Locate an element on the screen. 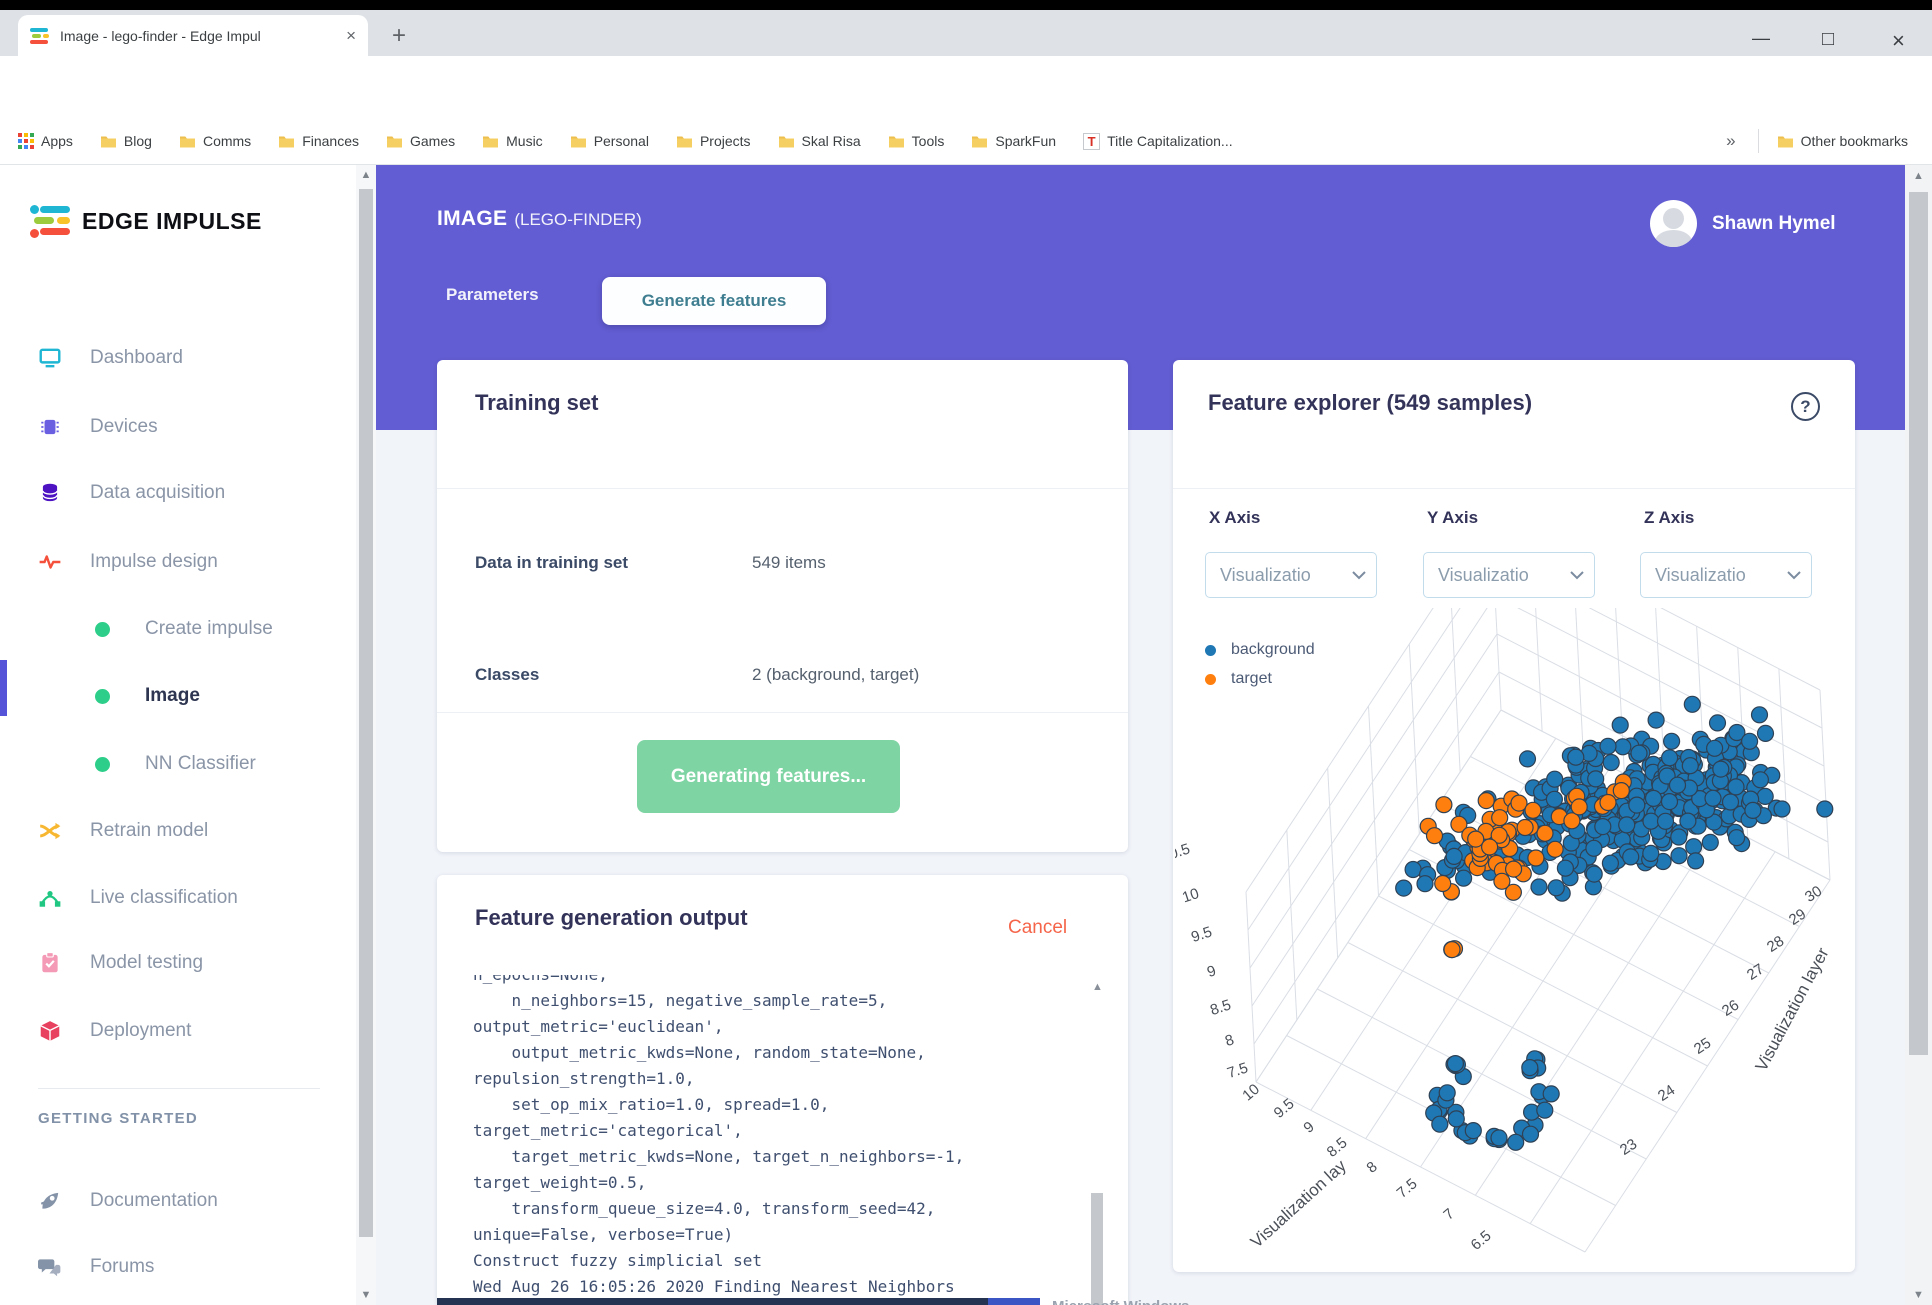  scroll-down-icon: ▼ is located at coordinates (366, 1295).